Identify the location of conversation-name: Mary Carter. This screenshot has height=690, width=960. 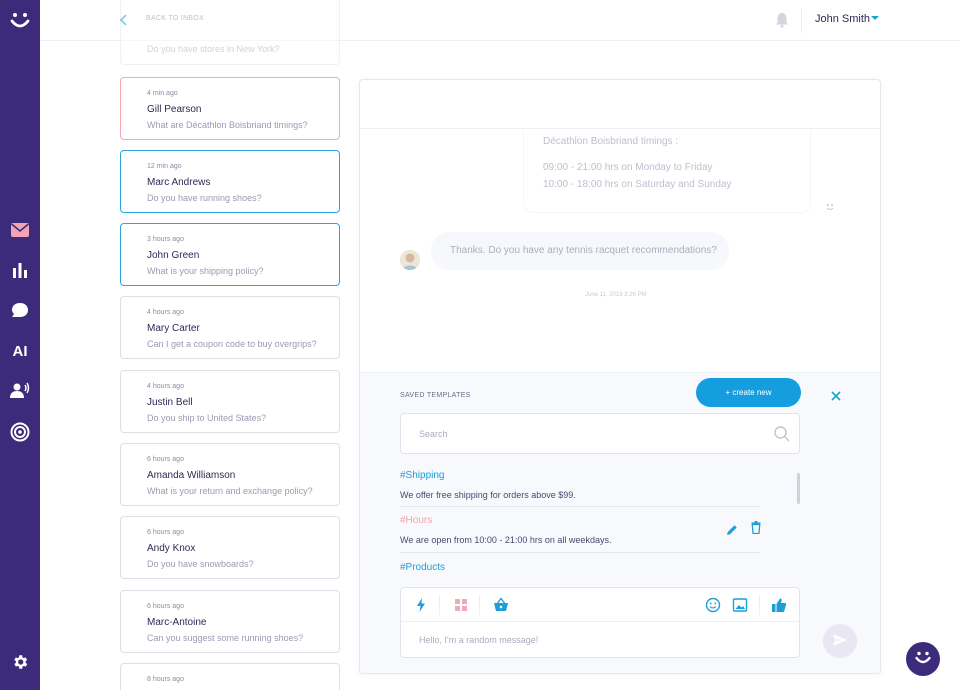
(173, 328).